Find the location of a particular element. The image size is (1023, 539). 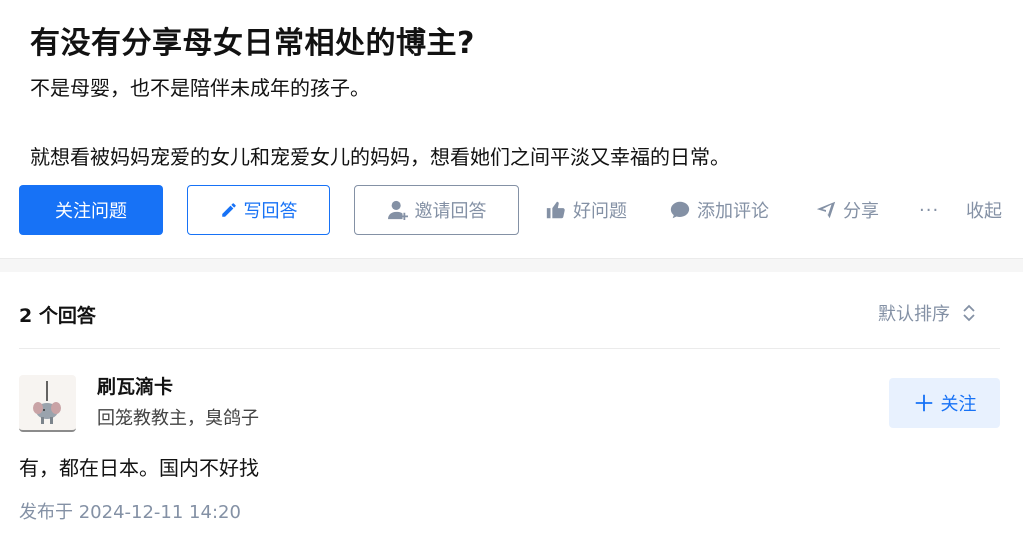

more-button: ··· is located at coordinates (929, 210).